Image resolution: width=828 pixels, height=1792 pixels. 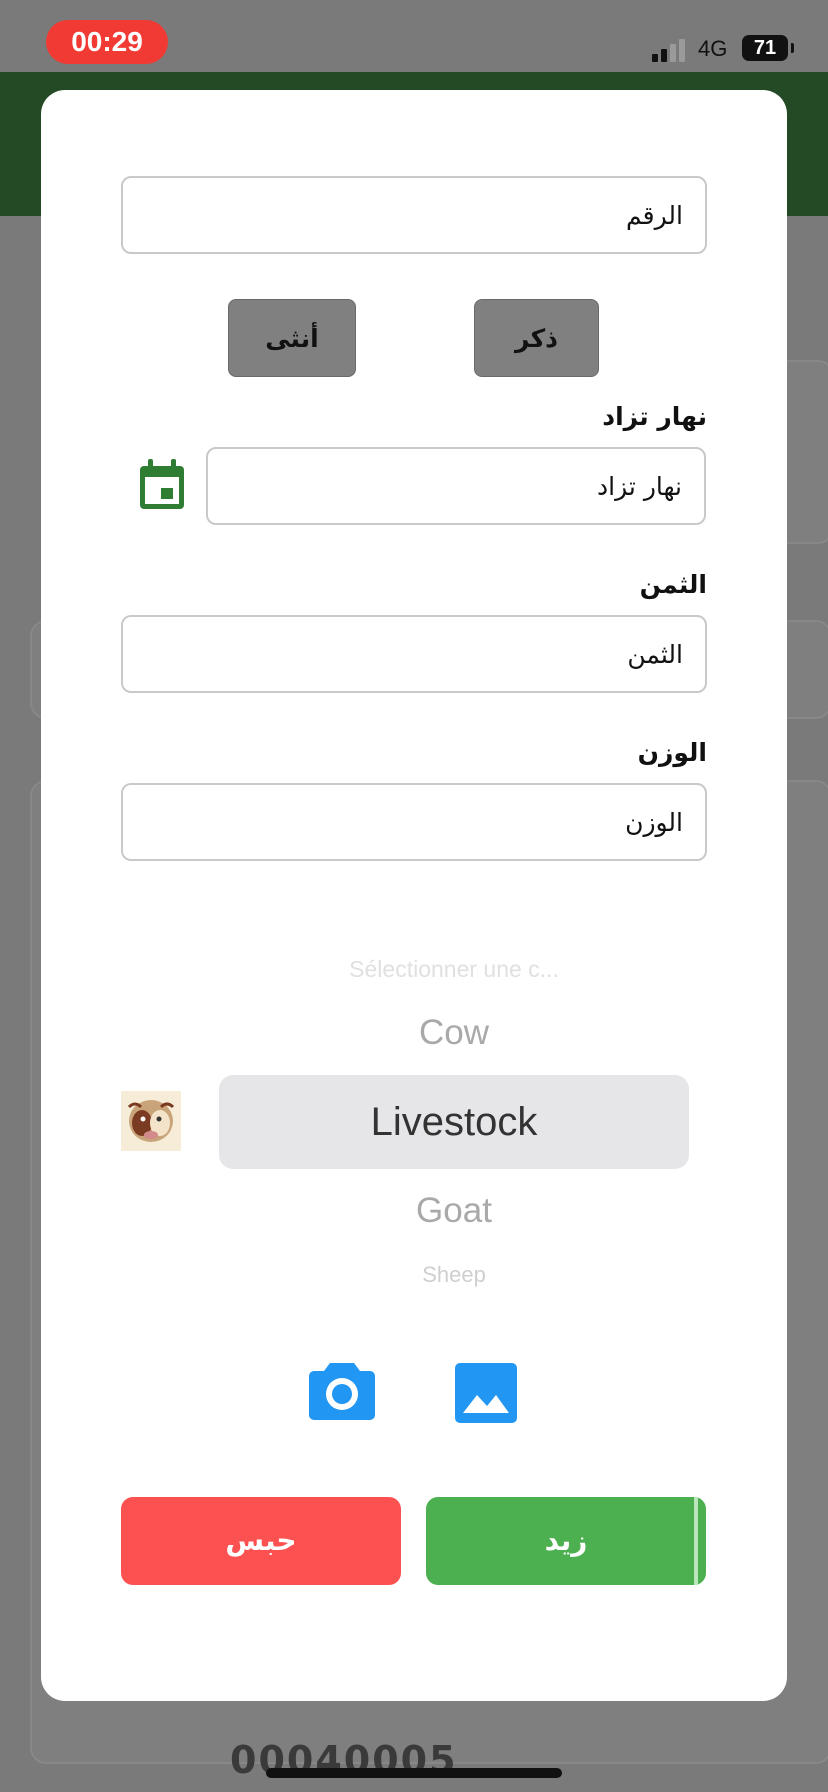 I want to click on weight-label: الوزن, so click(x=672, y=752).